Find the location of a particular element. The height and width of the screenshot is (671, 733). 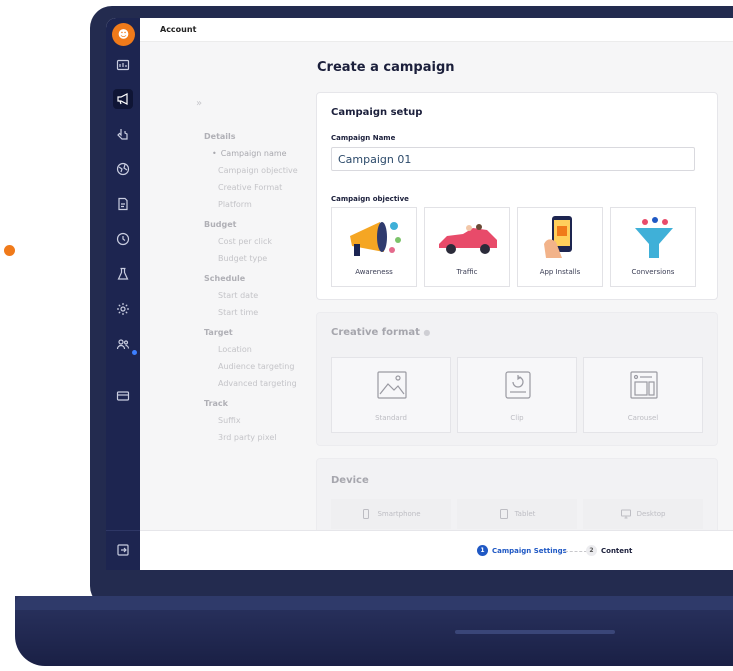

info-icon: ● is located at coordinates (426, 332).